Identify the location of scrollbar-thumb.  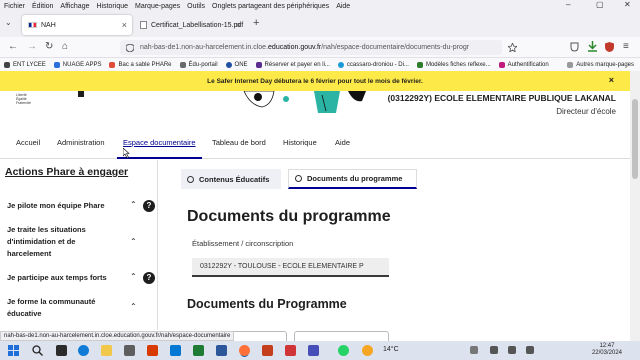
(635, 139).